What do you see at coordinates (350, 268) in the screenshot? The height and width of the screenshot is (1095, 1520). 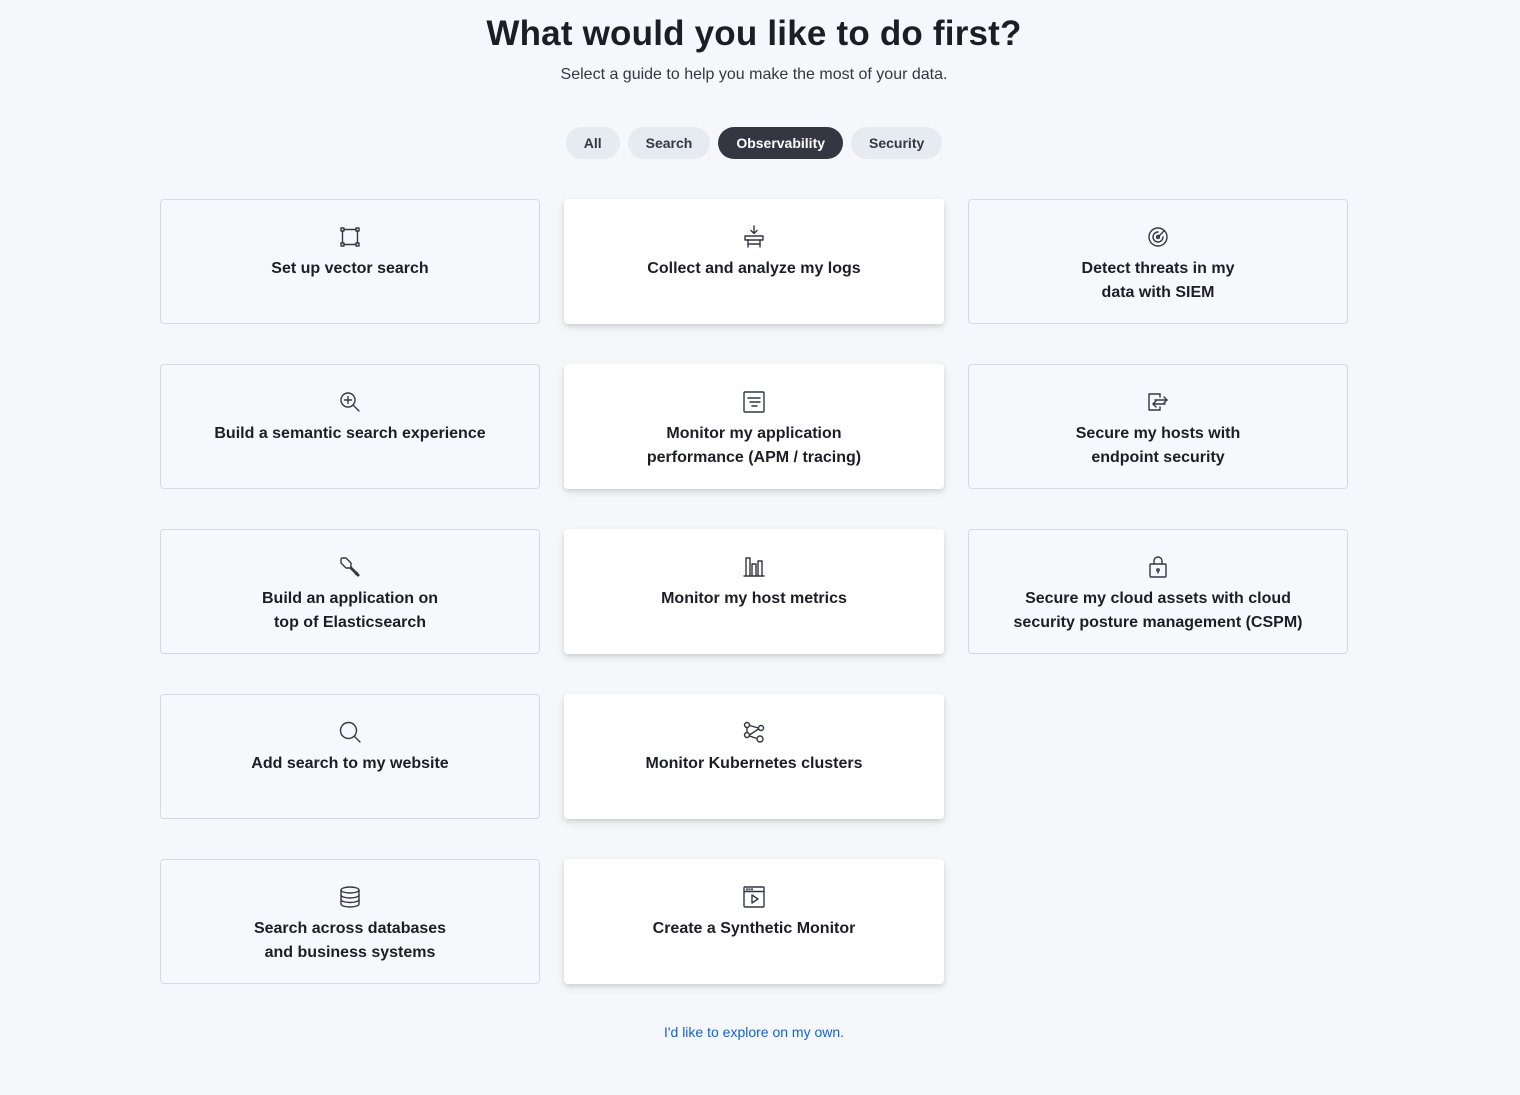 I see `card-label: Set up vector search` at bounding box center [350, 268].